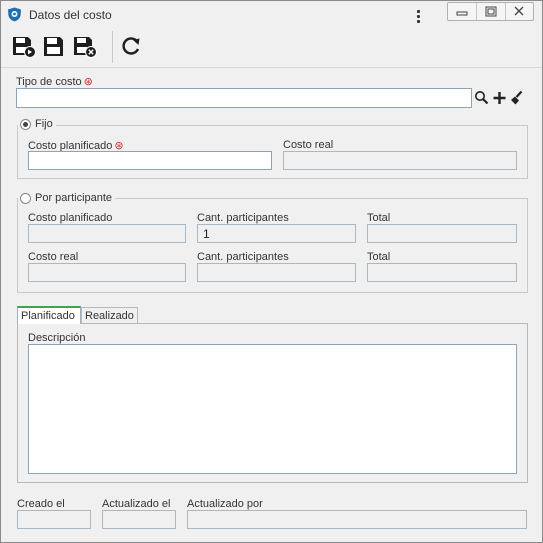 The width and height of the screenshot is (543, 543). I want to click on pp-participants-label: Cant. participantes, so click(243, 218).